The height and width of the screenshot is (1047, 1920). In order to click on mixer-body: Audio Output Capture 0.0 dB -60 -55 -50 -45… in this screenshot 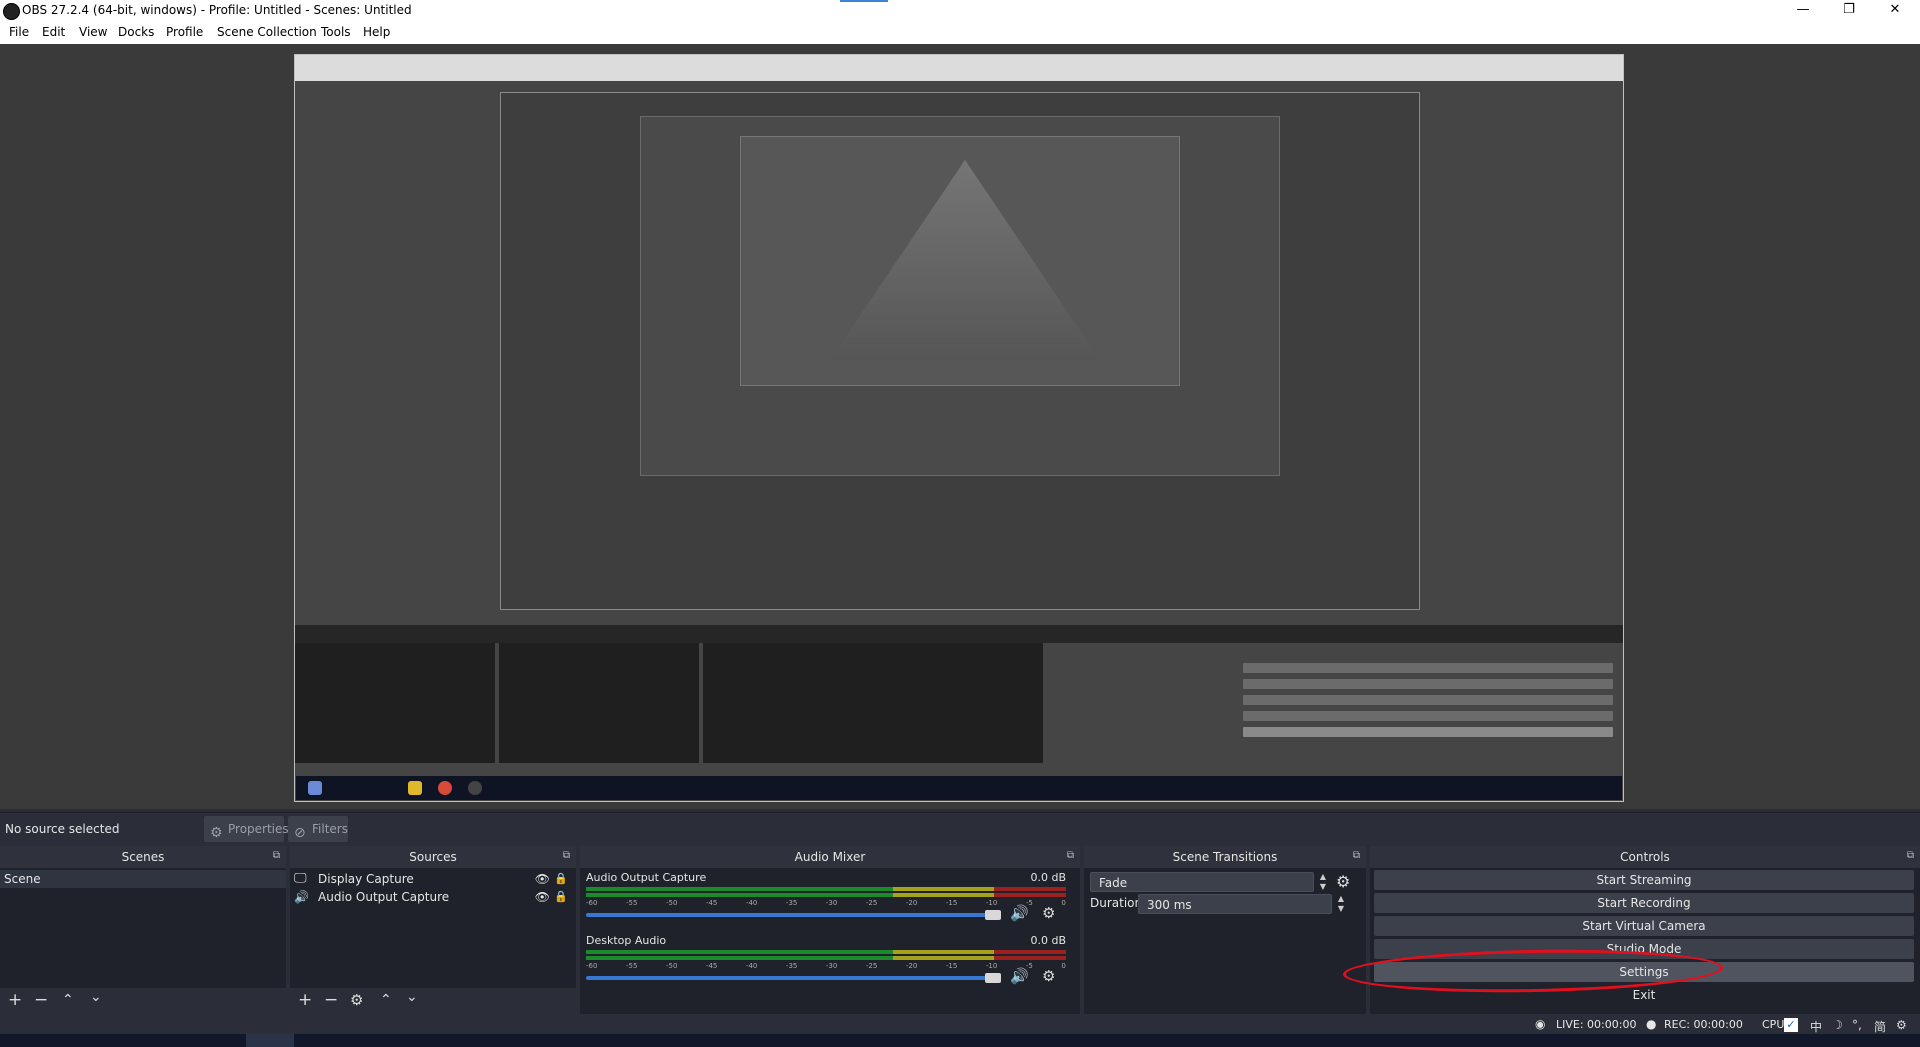, I will do `click(830, 941)`.